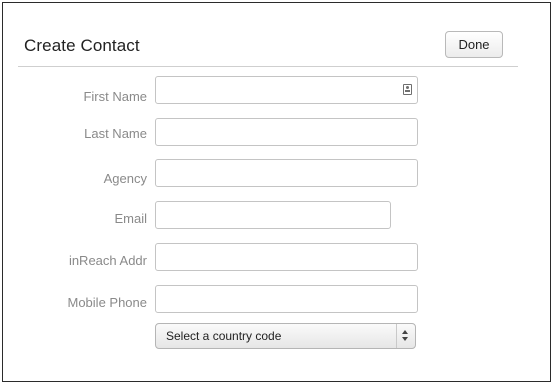  I want to click on mobile-phone-label: Mobile Phone, so click(107, 302).